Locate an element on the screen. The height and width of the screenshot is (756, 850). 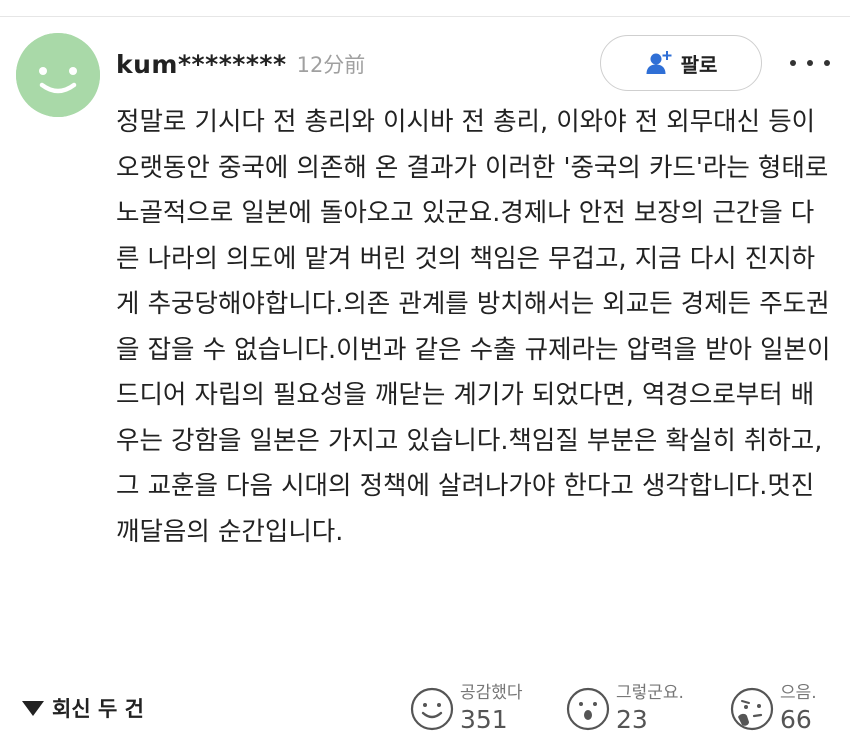
avatar is located at coordinates (58, 75).